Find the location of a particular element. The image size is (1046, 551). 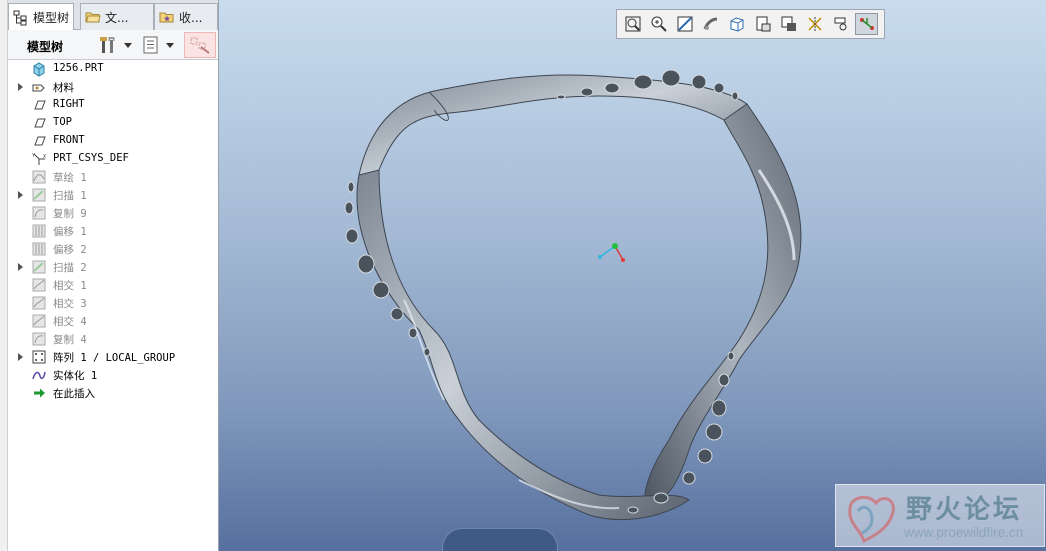

repaint-button is located at coordinates (710, 24).